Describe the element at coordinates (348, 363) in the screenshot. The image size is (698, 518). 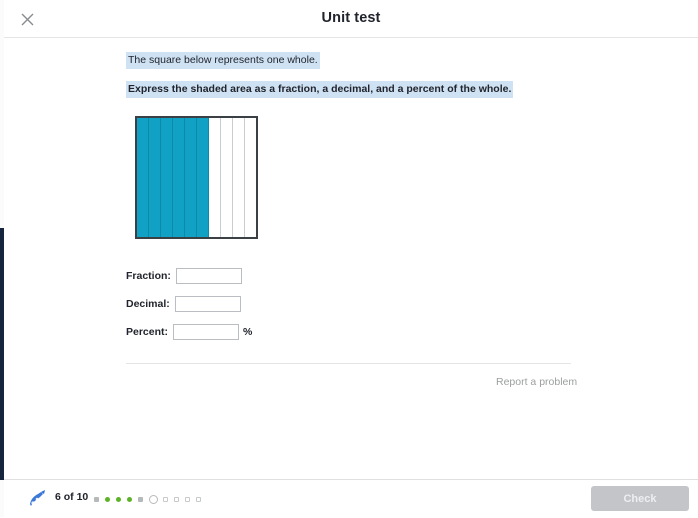
I see `content-divider` at that location.